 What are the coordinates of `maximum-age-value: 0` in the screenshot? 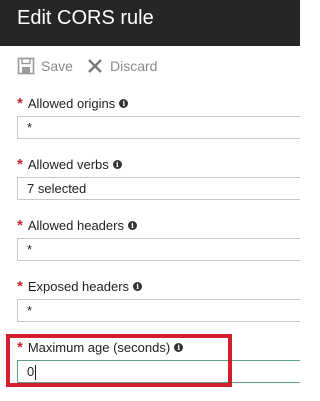 It's located at (31, 371).